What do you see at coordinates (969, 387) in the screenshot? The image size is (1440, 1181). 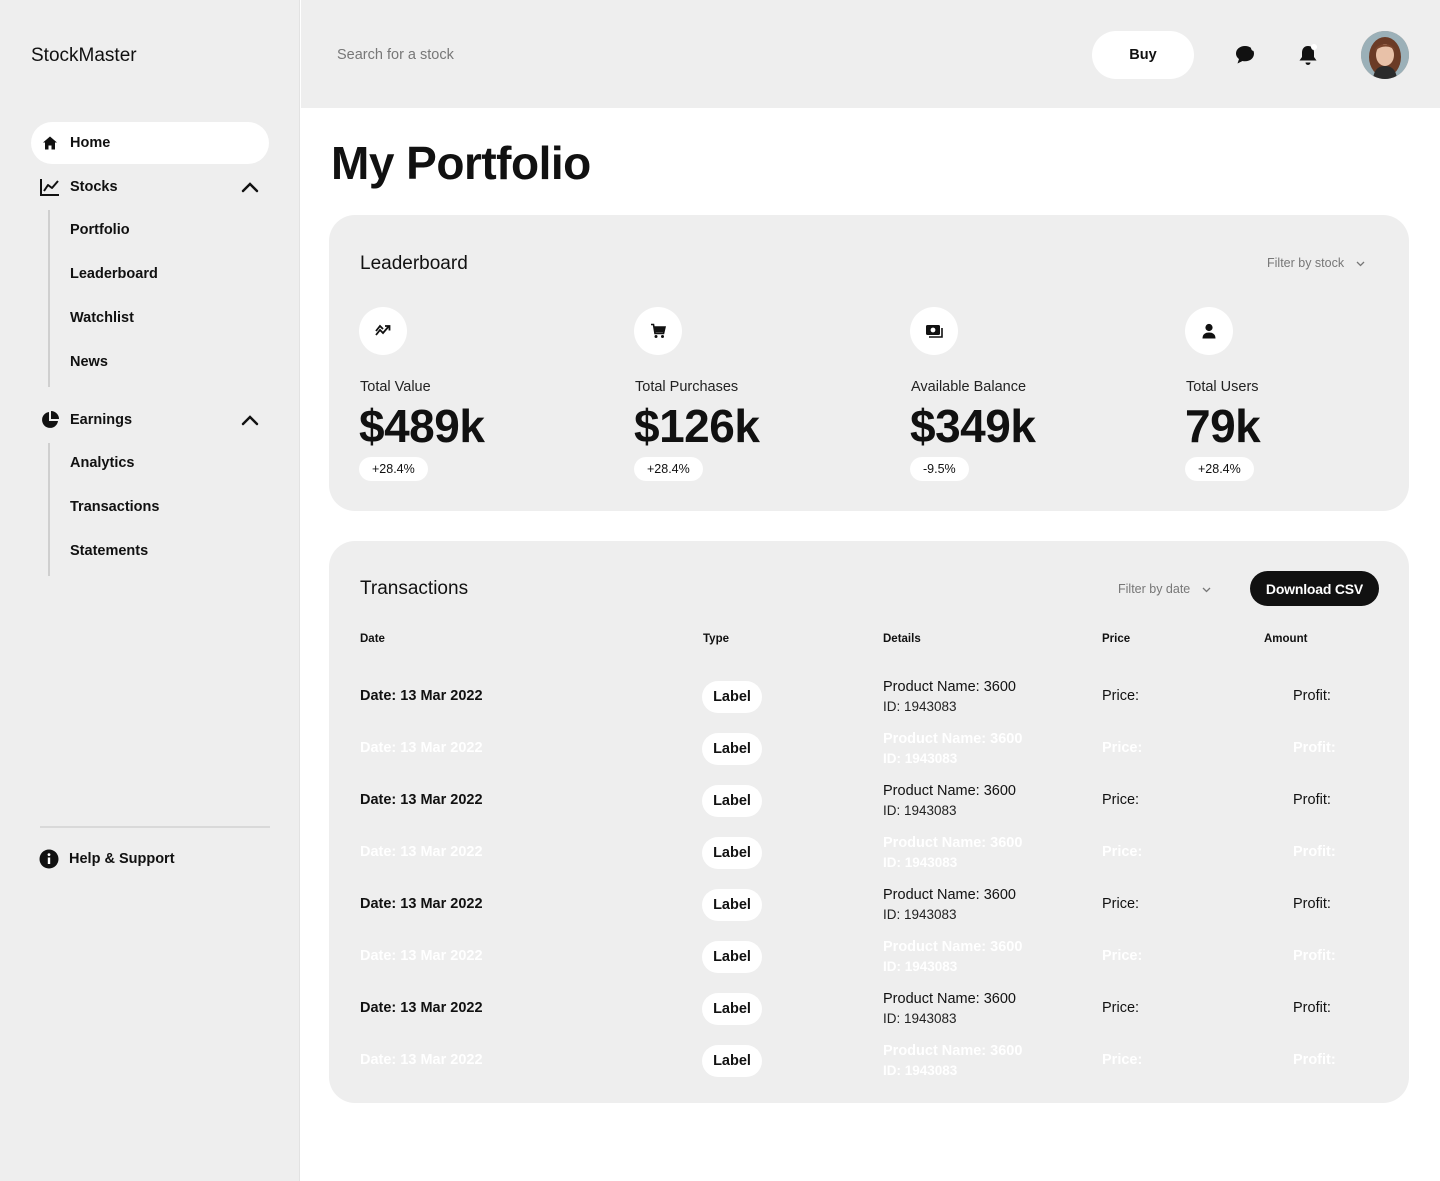 I see `stat-label: Available Balance` at bounding box center [969, 387].